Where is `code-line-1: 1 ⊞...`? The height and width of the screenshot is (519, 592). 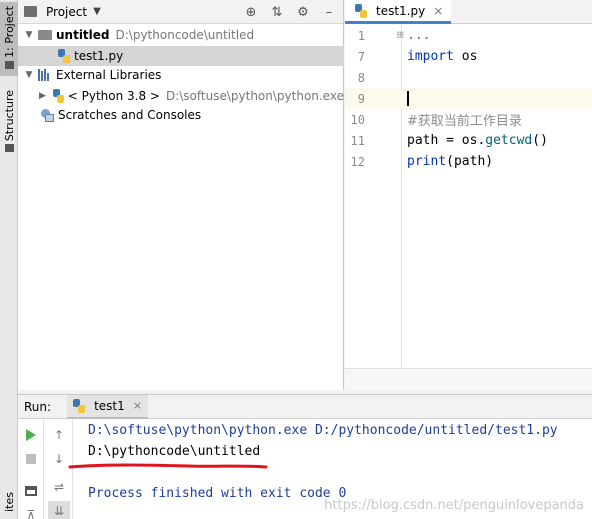
code-line-1: 1 ⊞... is located at coordinates (468, 35).